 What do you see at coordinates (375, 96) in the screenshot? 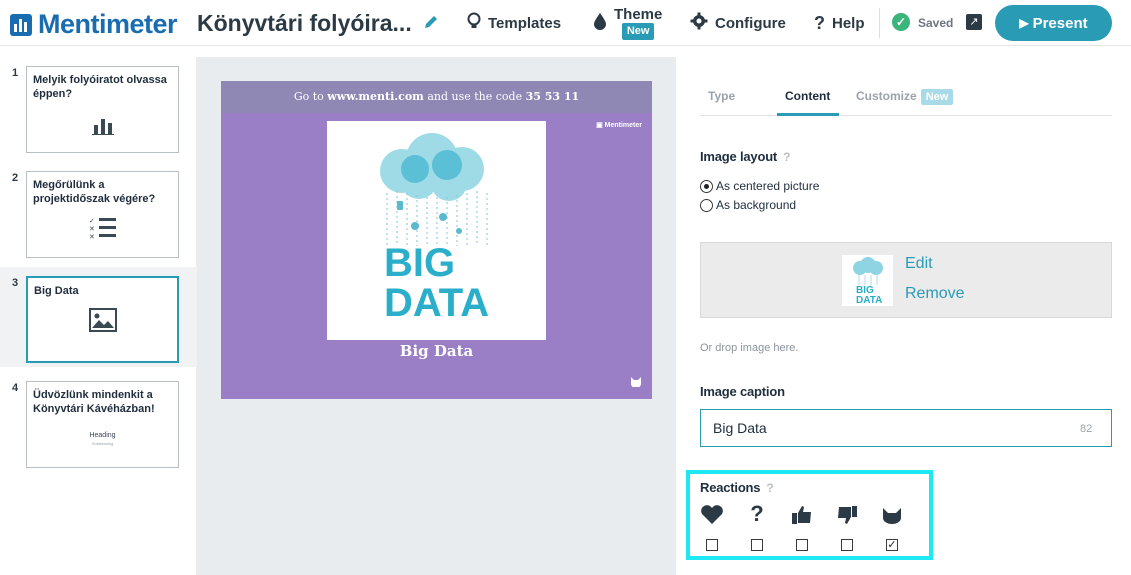
I see `join-url: www.menti.com` at bounding box center [375, 96].